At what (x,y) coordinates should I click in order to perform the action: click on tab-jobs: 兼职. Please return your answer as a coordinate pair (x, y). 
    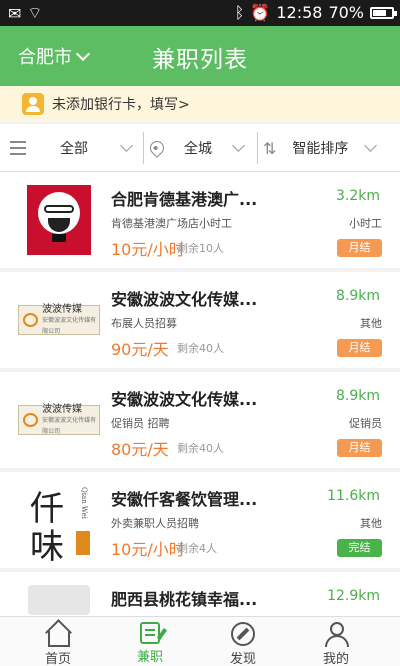
    Looking at the image, I should click on (150, 641).